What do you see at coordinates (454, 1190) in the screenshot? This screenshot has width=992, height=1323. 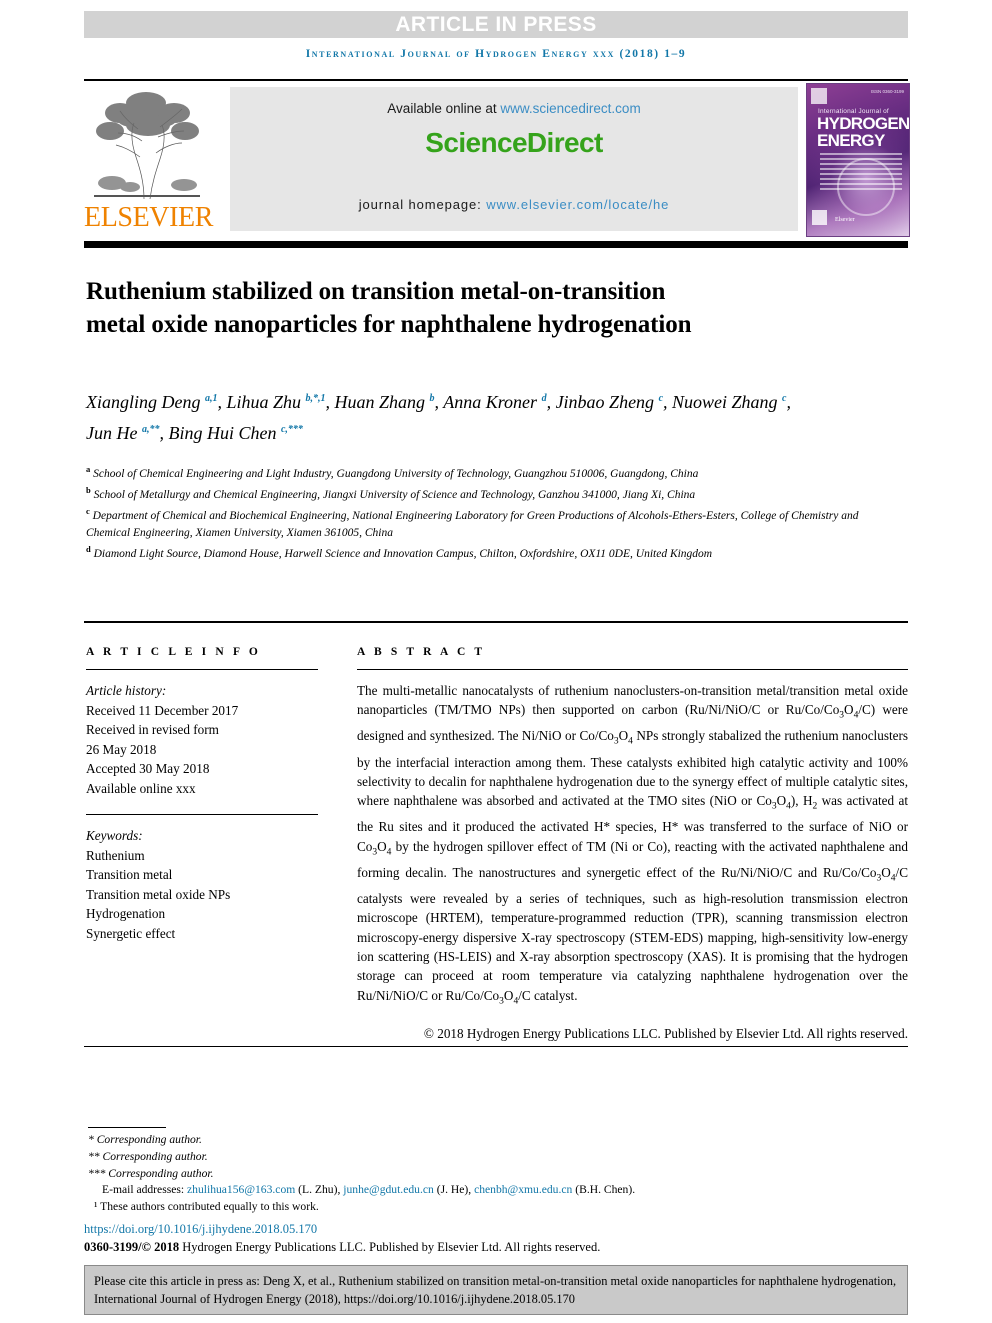 I see `email-owner-he: (J. He),` at bounding box center [454, 1190].